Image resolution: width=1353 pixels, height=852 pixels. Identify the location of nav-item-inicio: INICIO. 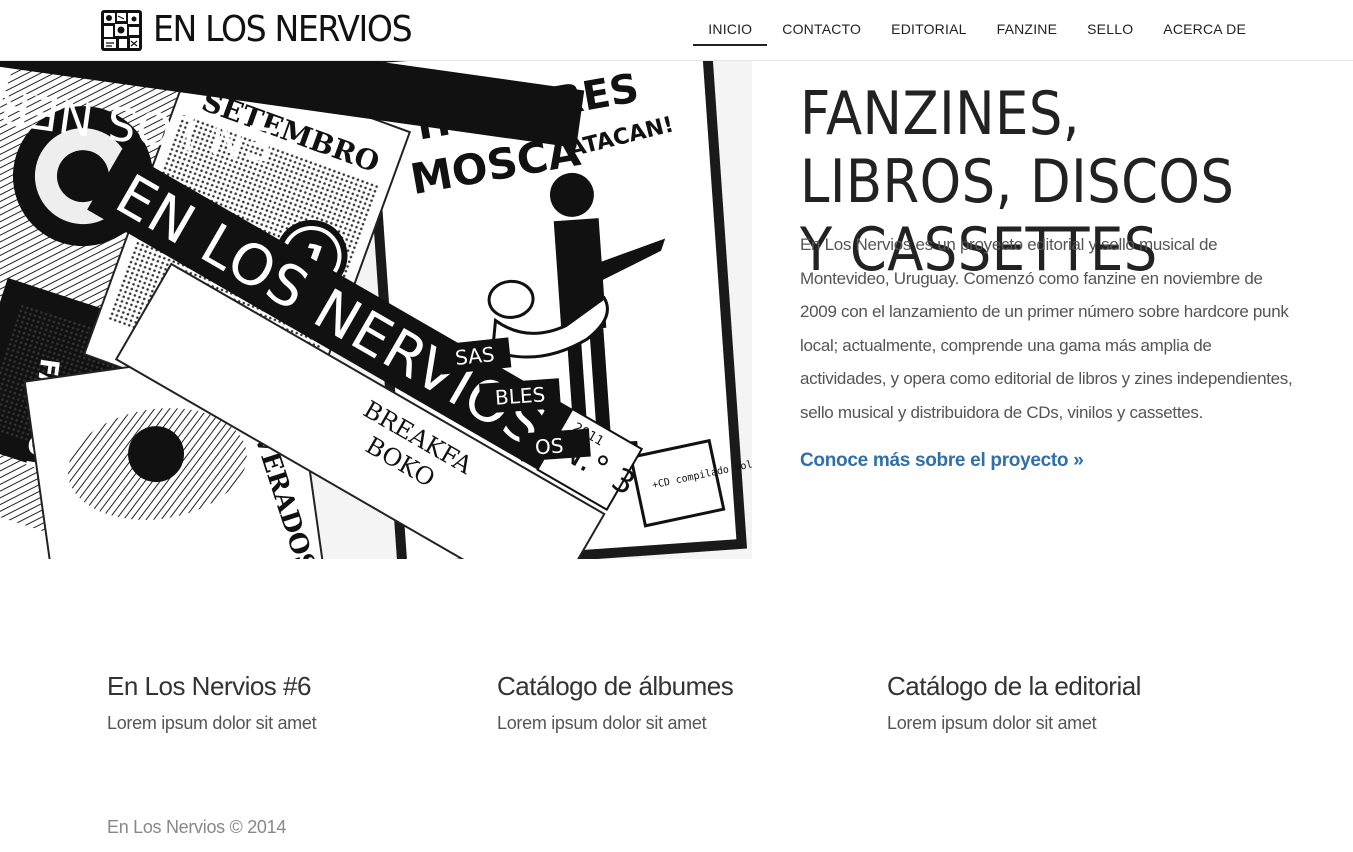
(730, 30).